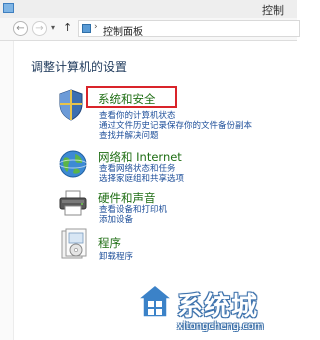 This screenshot has width=320, height=340. What do you see at coordinates (79, 67) in the screenshot?
I see `page-title: 调整计算机的设置` at bounding box center [79, 67].